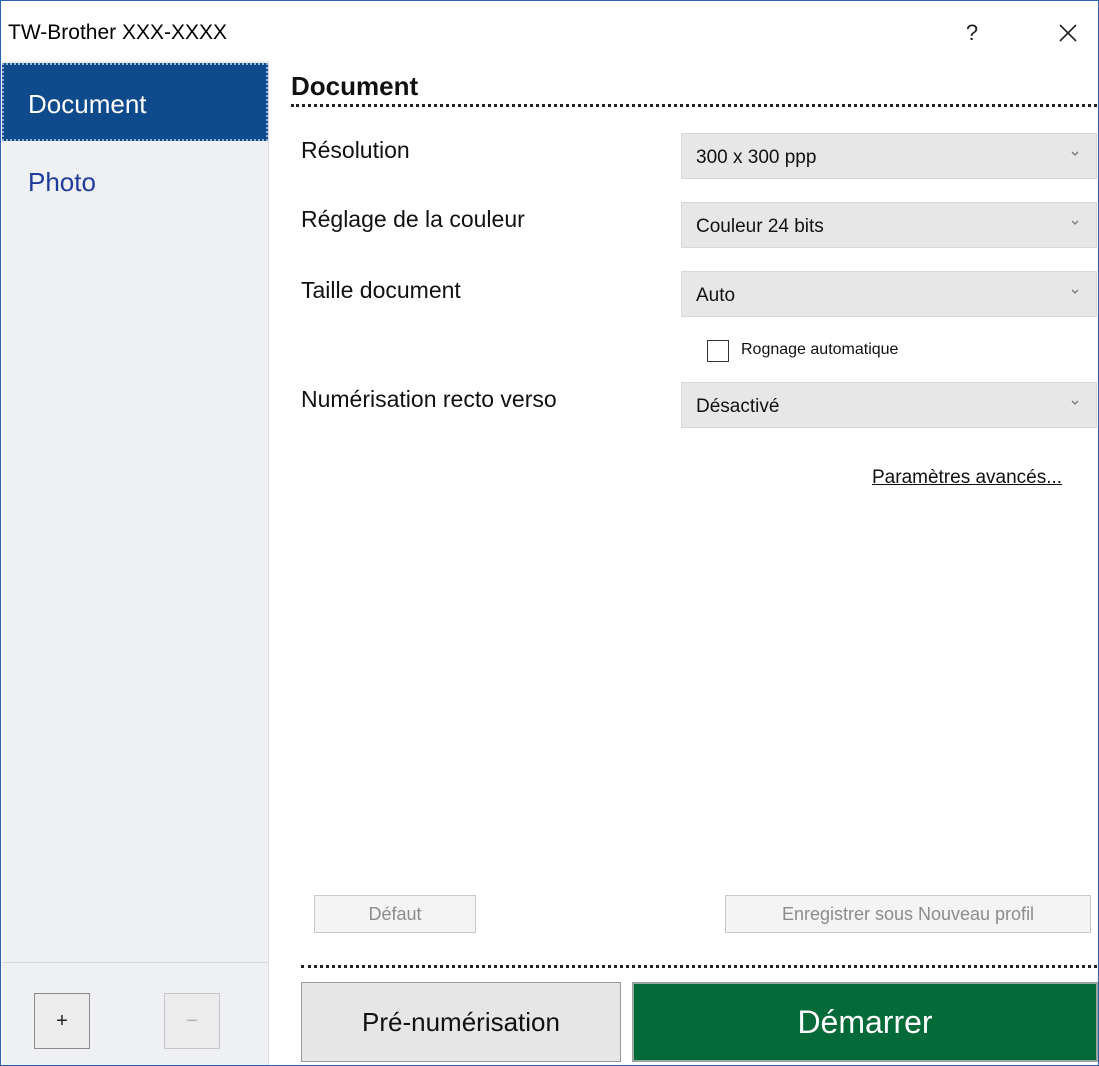  I want to click on sidebar-item-label: Document, so click(87, 104).